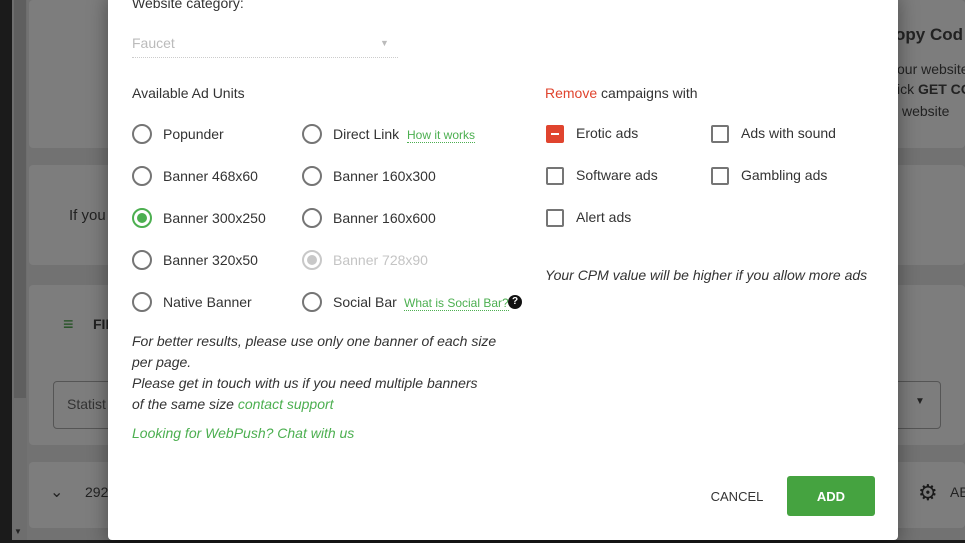 This screenshot has height=543, width=965. Describe the element at coordinates (931, 69) in the screenshot. I see `bg-text: our website` at that location.